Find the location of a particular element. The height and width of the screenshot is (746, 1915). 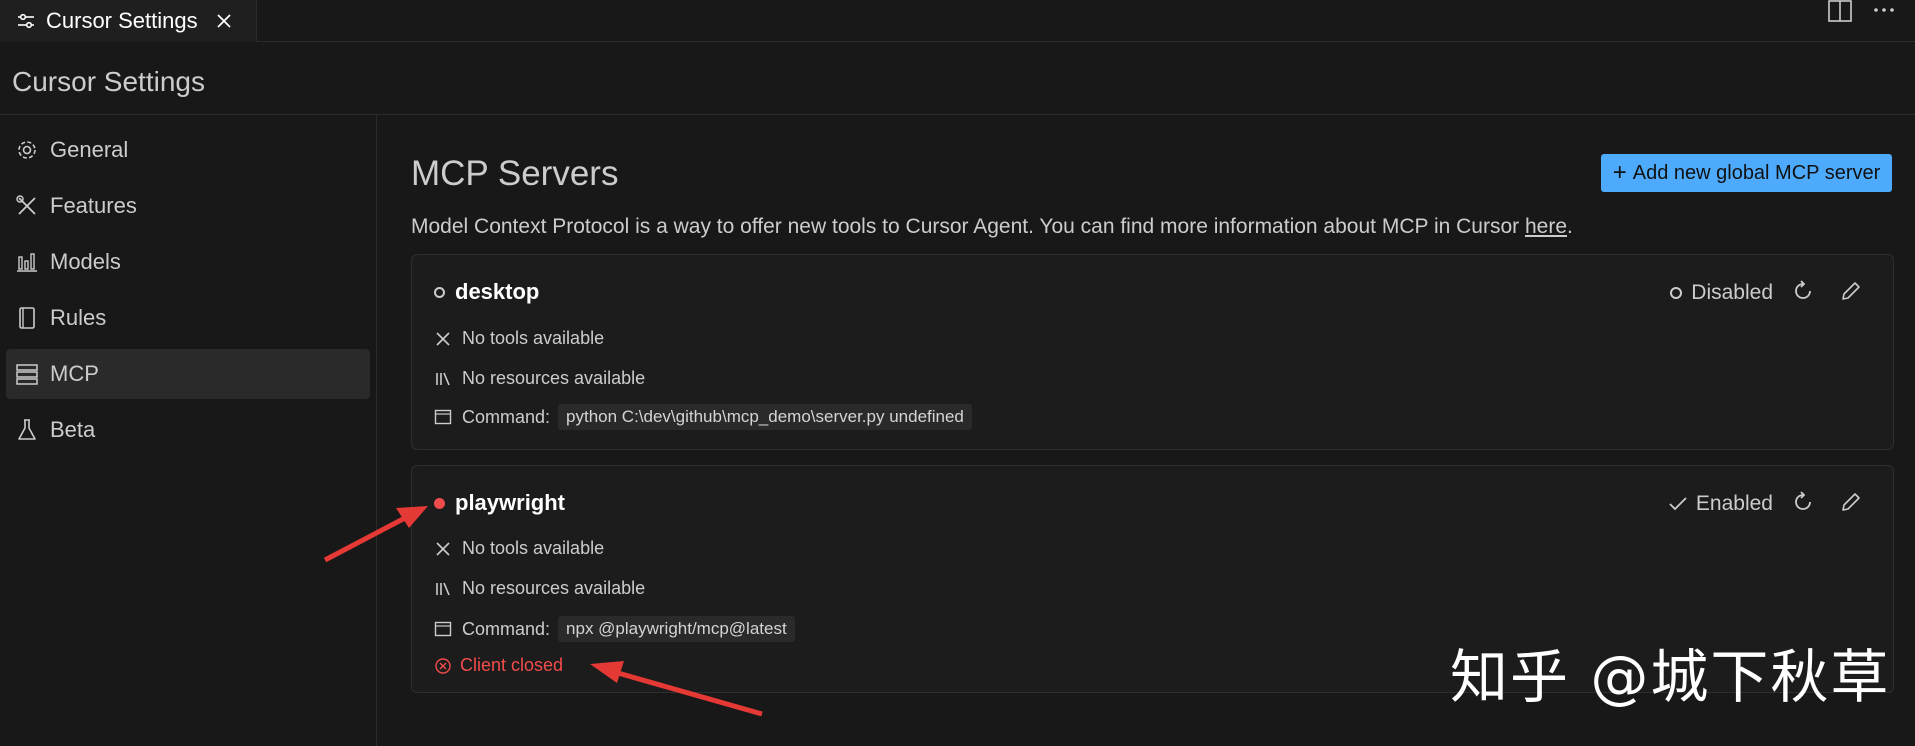

sidebar-item-rules: Rules is located at coordinates (188, 318).